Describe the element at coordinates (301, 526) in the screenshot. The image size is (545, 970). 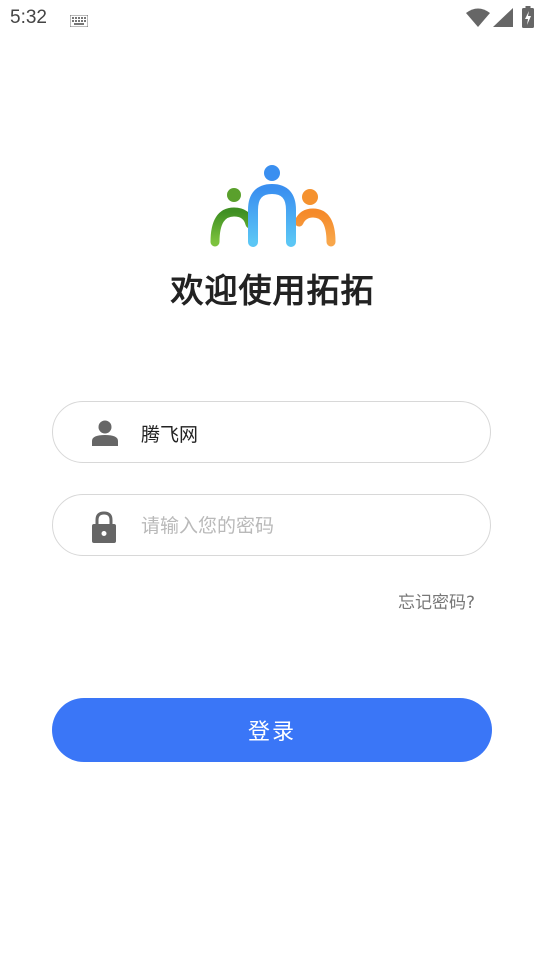
I see `password-input` at that location.